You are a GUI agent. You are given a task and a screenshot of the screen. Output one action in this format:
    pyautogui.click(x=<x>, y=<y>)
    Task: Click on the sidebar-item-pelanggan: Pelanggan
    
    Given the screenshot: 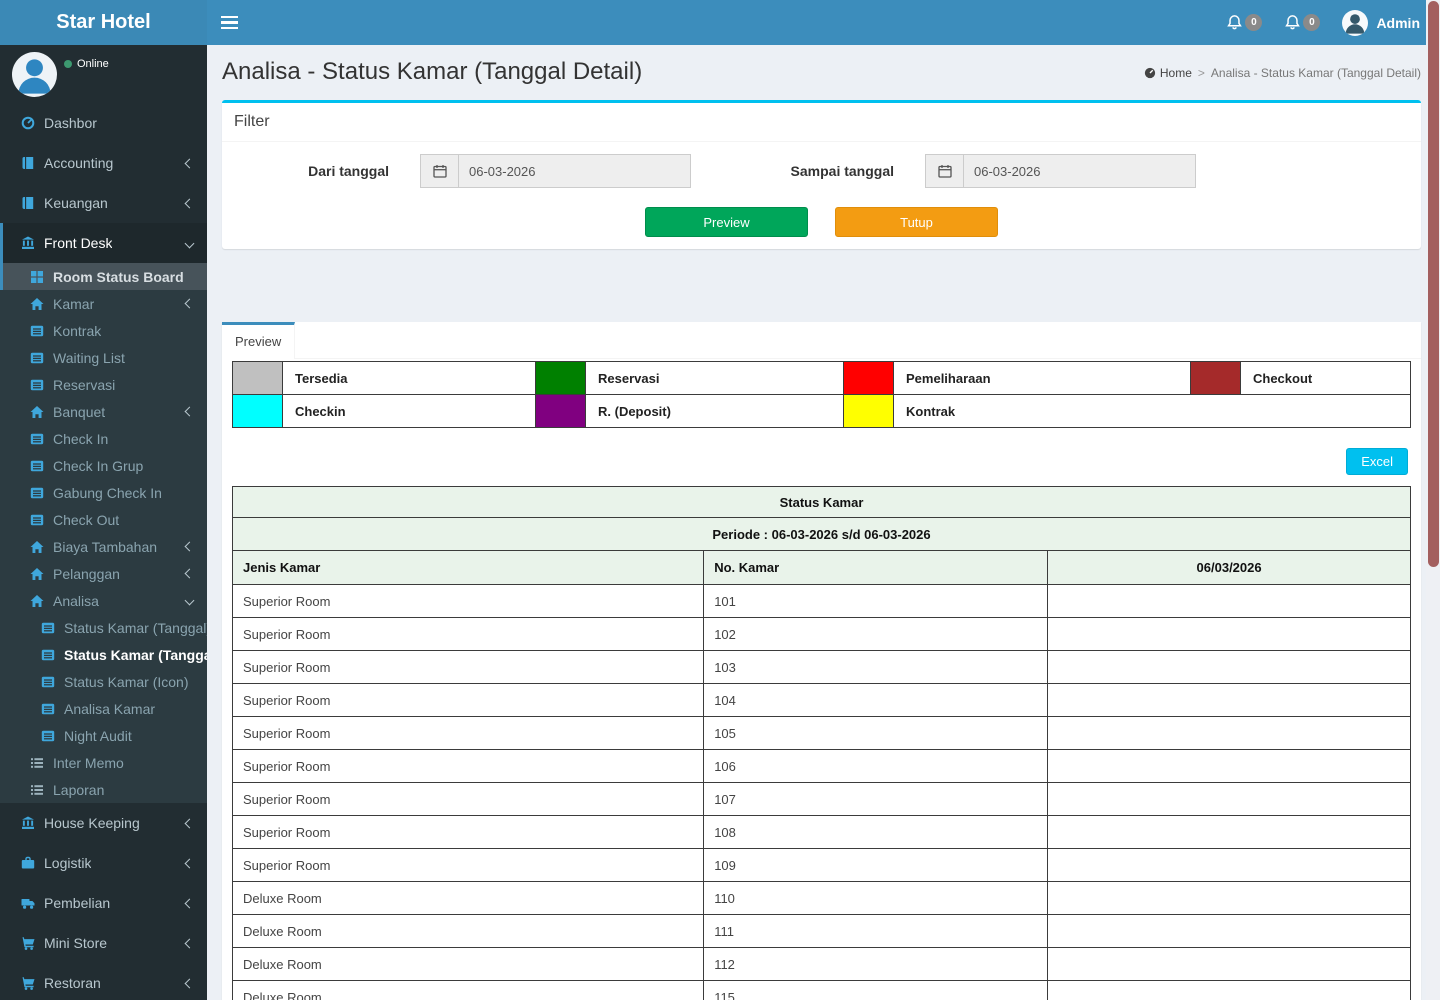 What is the action you would take?
    pyautogui.click(x=103, y=573)
    